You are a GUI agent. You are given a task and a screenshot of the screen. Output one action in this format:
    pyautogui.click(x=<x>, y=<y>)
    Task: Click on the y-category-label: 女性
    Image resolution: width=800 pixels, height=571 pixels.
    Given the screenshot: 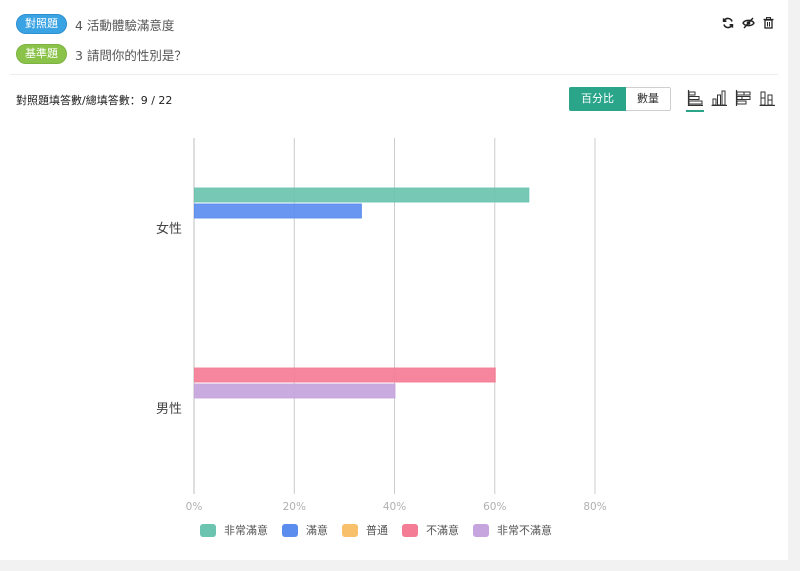 What is the action you would take?
    pyautogui.click(x=169, y=229)
    